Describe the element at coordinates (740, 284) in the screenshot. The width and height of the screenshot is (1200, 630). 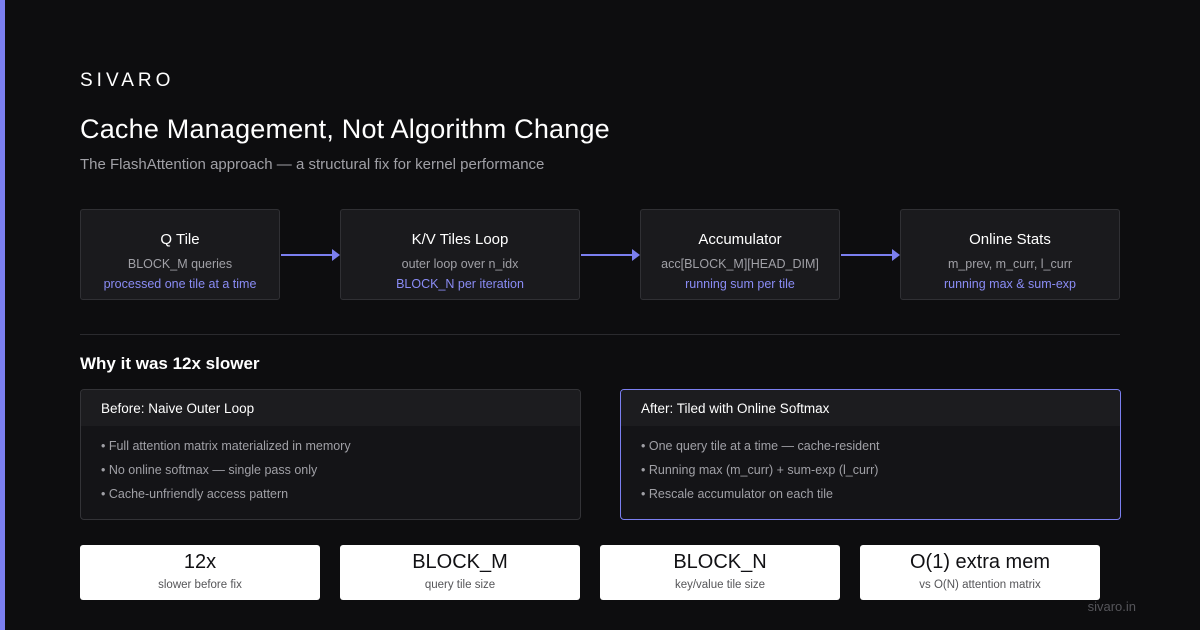
I see `flow-box-note: running sum per tile` at that location.